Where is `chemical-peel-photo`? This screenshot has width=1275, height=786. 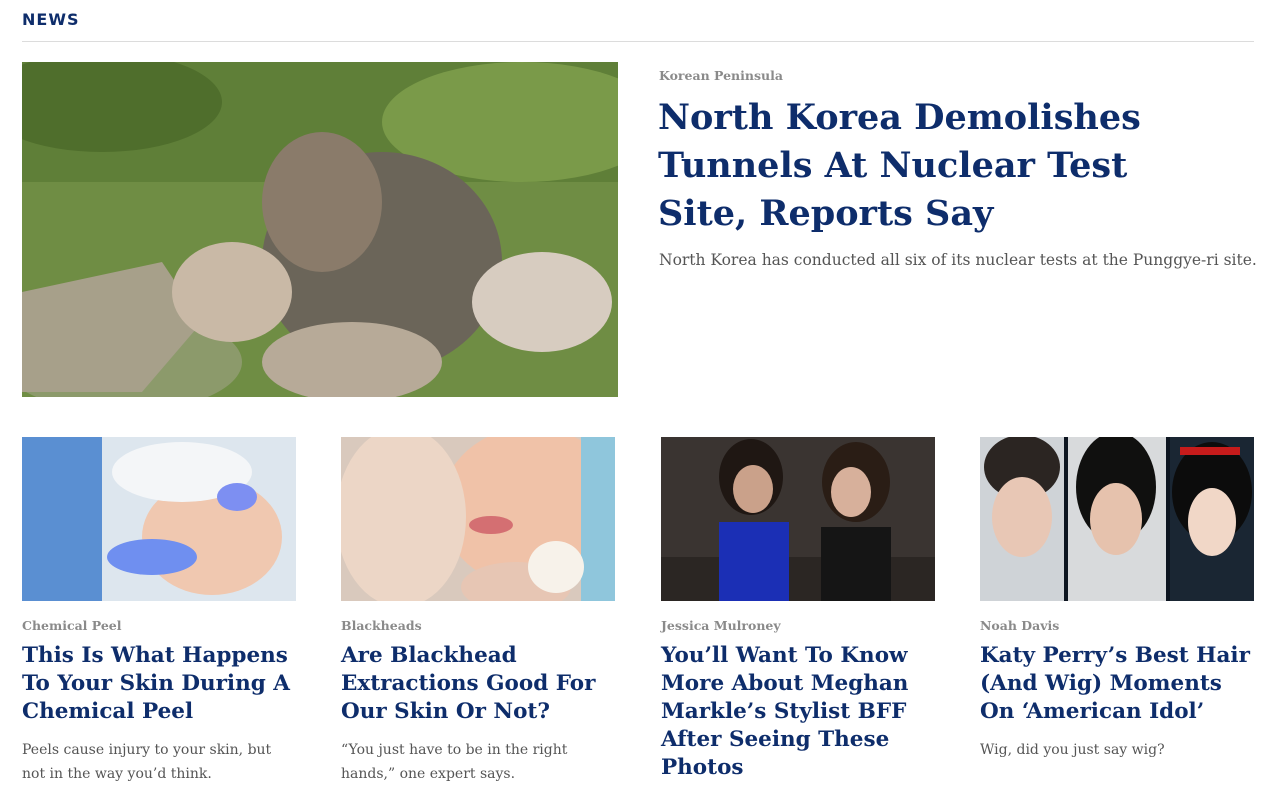
chemical-peel-photo is located at coordinates (159, 519).